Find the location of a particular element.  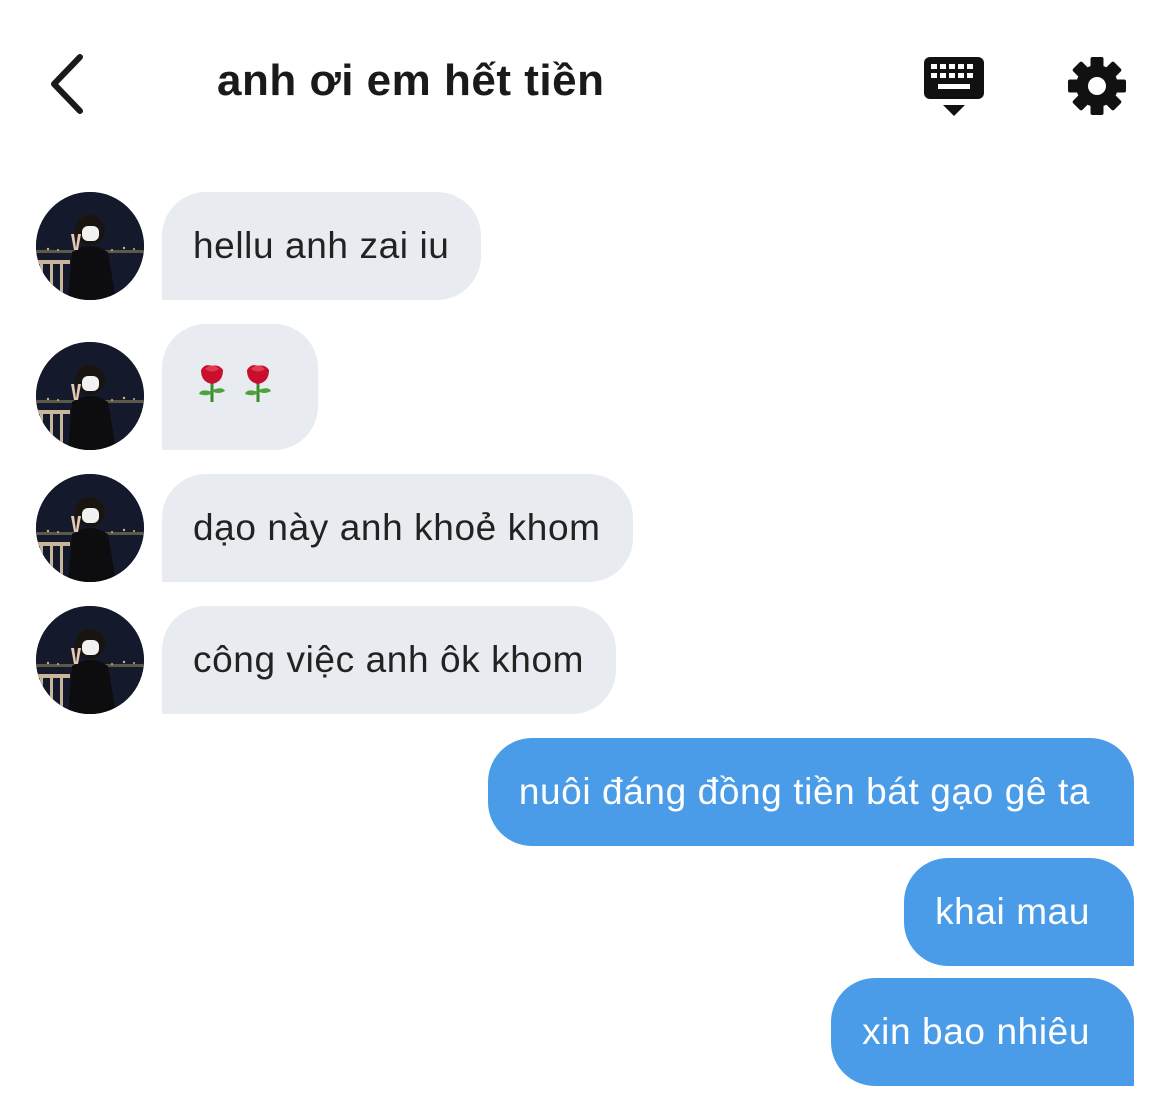

message-text: dạo này anh khoẻ khom is located at coordinates (397, 527).